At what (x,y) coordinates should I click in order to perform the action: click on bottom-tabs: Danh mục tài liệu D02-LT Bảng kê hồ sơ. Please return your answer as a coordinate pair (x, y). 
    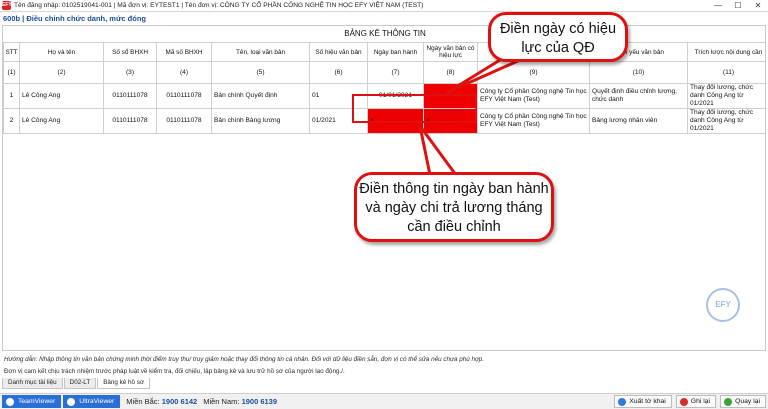
    Looking at the image, I should click on (76, 383).